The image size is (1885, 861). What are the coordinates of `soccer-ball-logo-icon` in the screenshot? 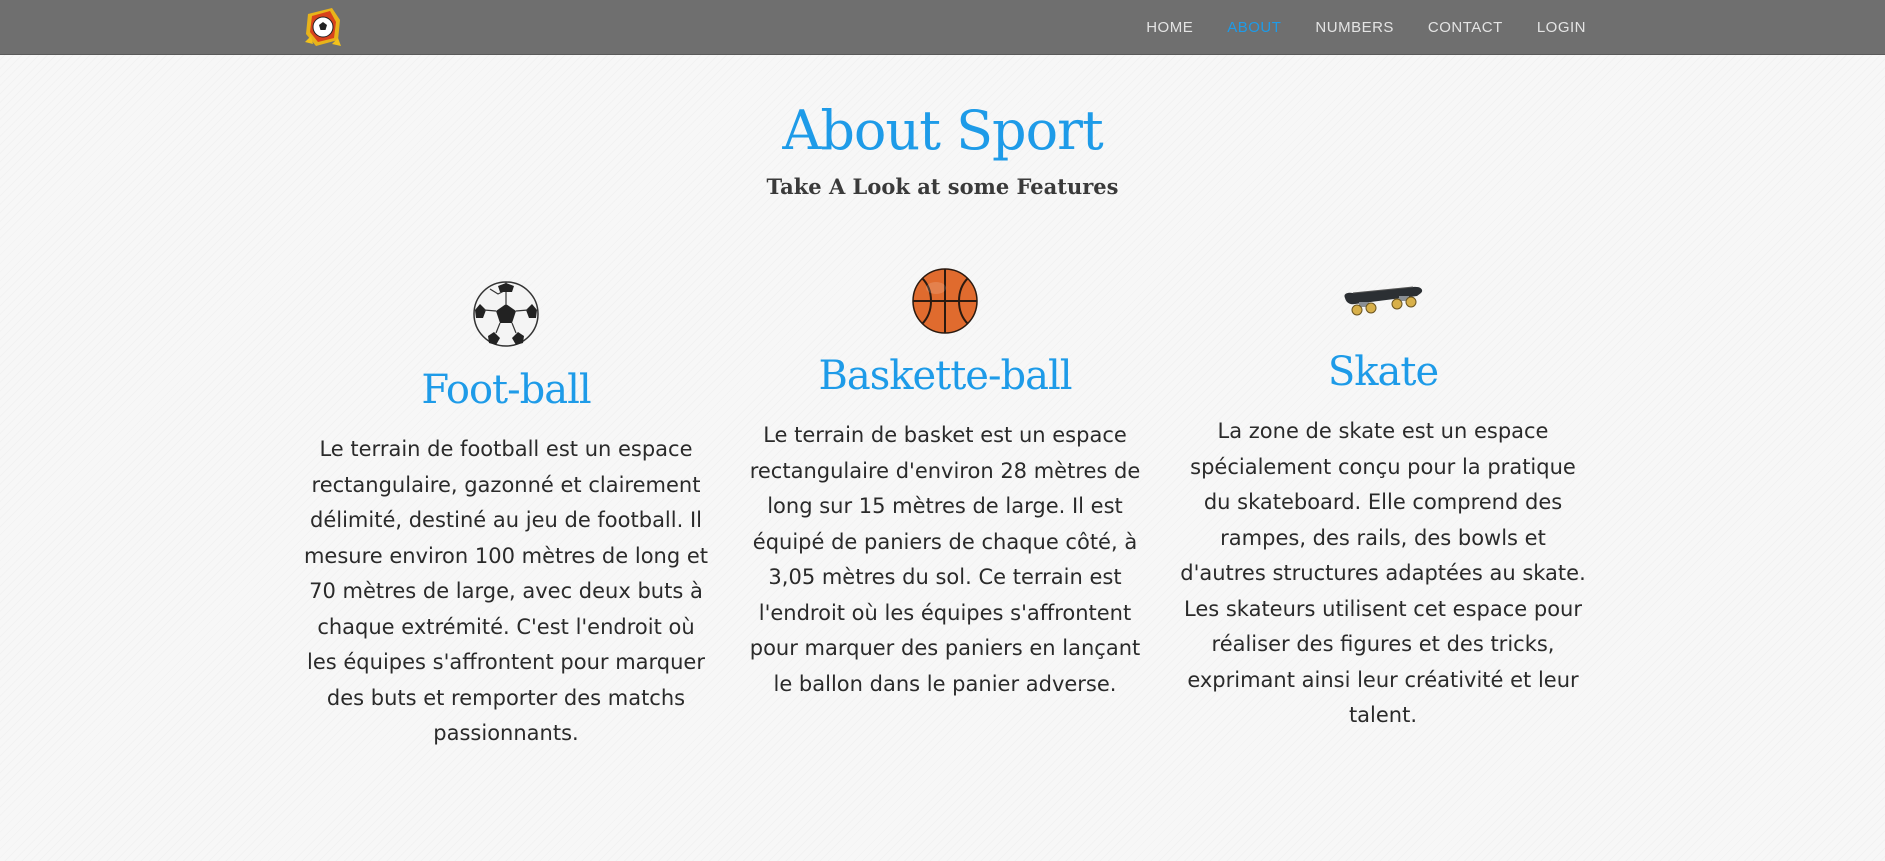 It's located at (323, 27).